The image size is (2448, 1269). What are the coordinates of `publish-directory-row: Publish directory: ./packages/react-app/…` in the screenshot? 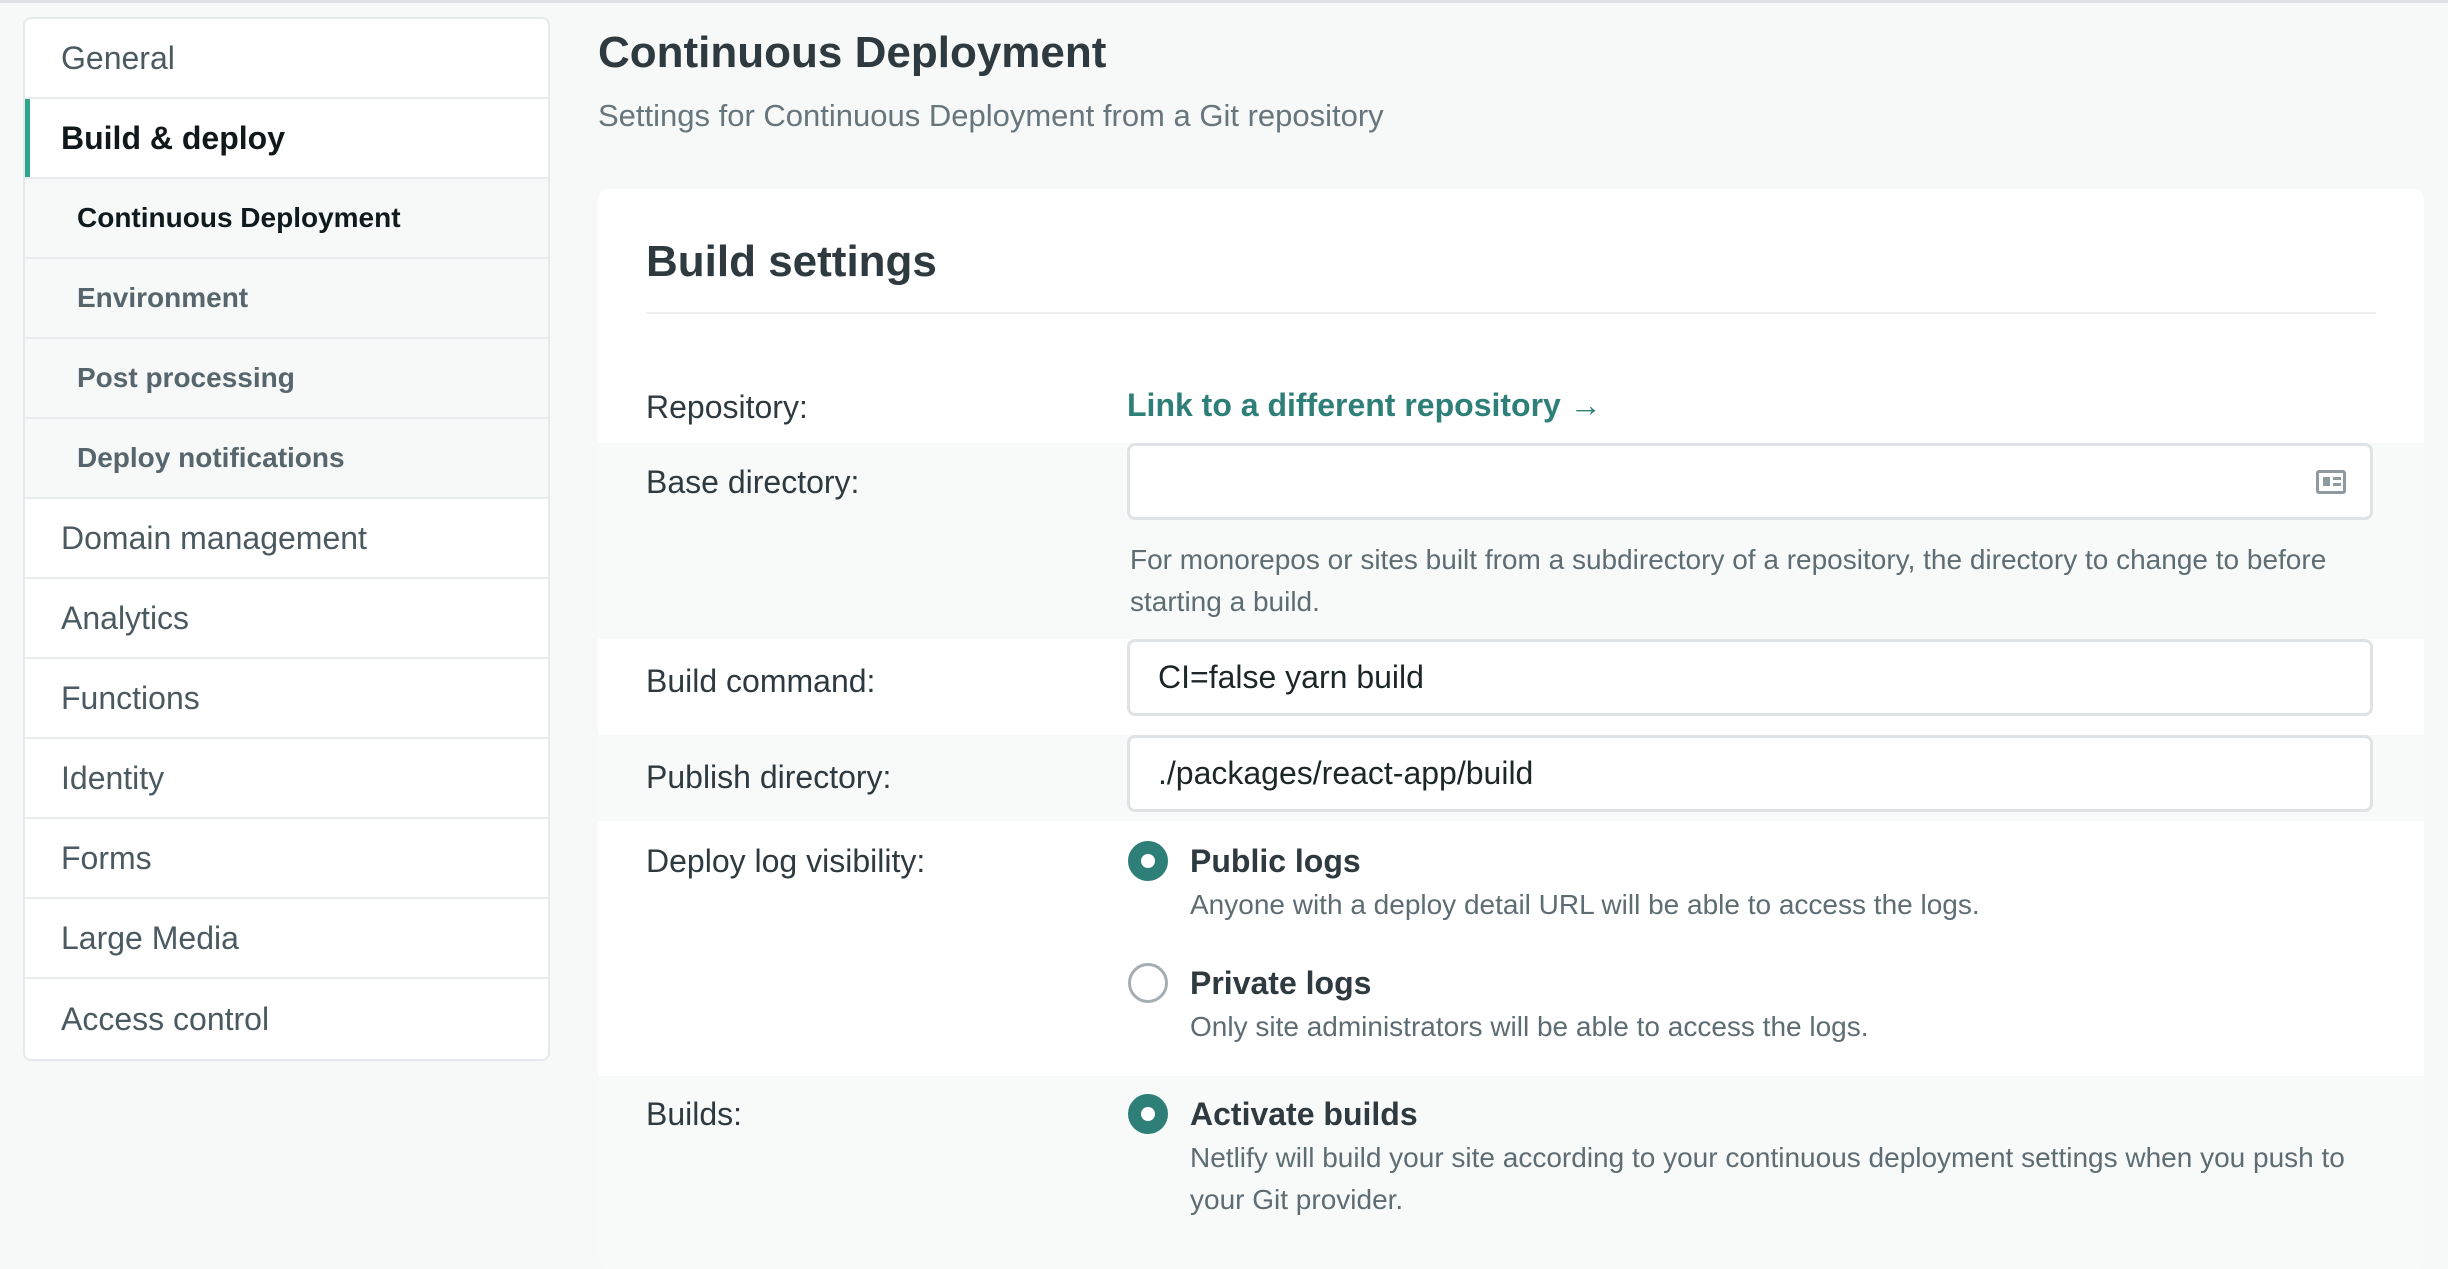 It's located at (1511, 778).